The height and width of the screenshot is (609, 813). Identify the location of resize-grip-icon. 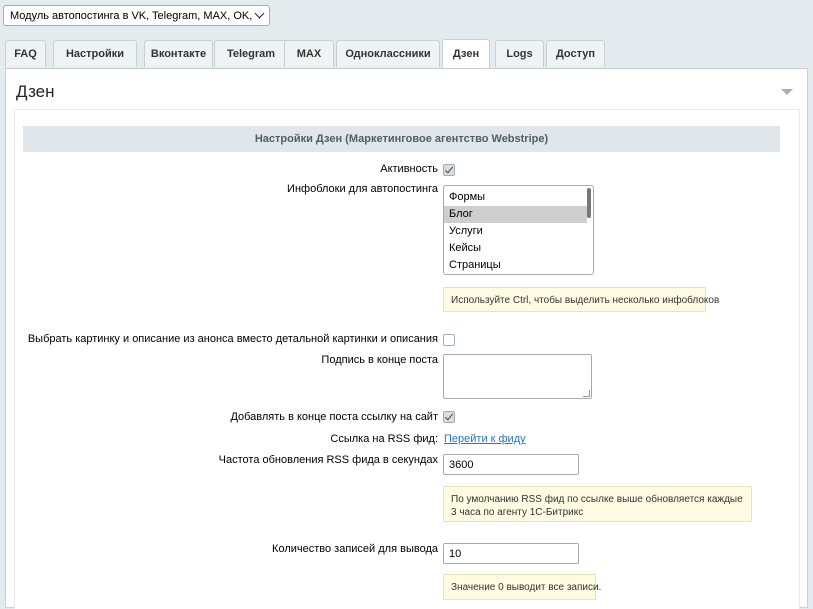
(586, 393).